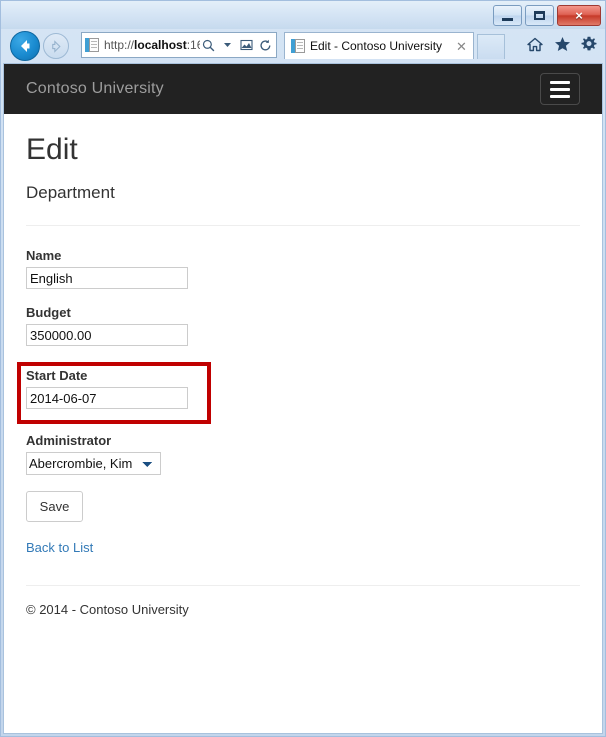 This screenshot has height=737, width=606. What do you see at coordinates (303, 325) in the screenshot?
I see `budget-group: Budget` at bounding box center [303, 325].